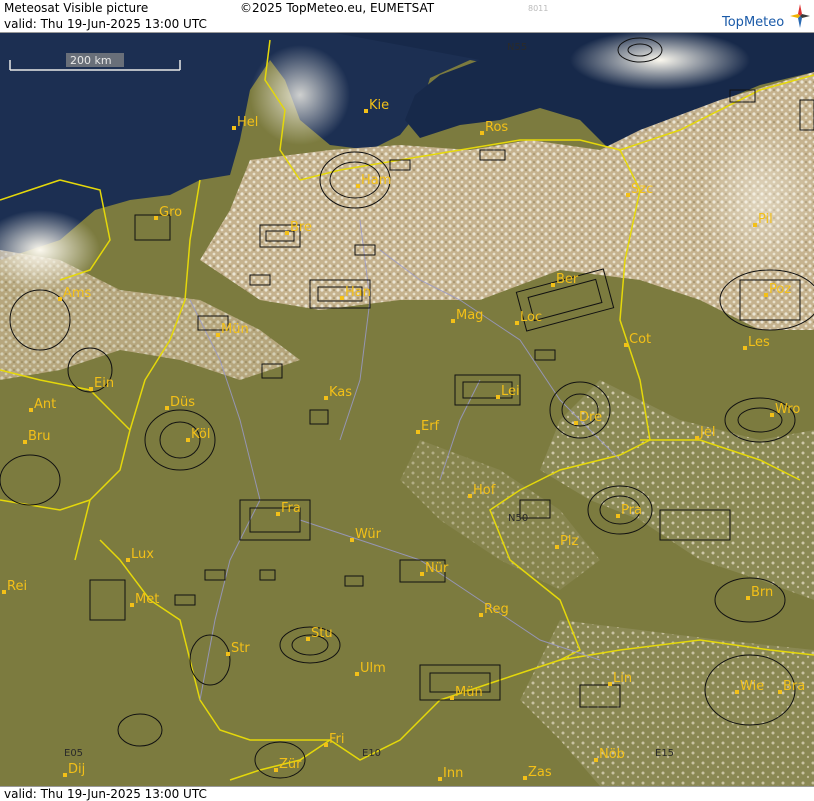 This screenshot has height=801, width=814. I want to click on grid-label-e05: E05, so click(73, 753).